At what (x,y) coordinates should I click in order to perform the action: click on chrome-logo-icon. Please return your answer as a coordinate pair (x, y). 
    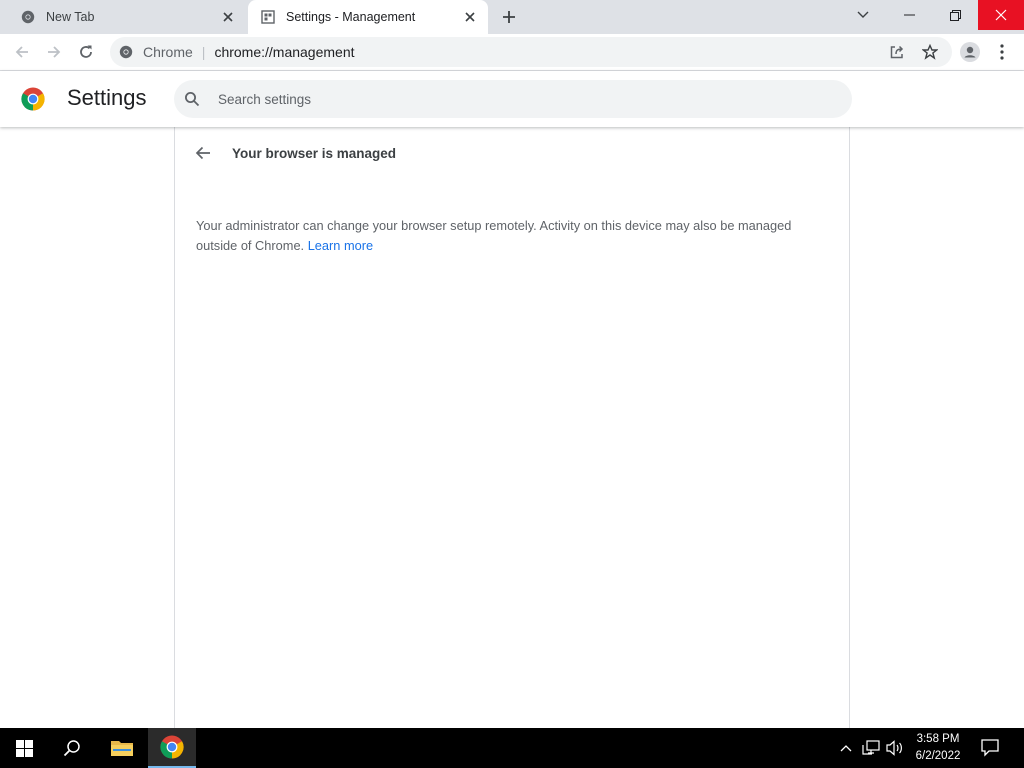
    Looking at the image, I should click on (33, 99).